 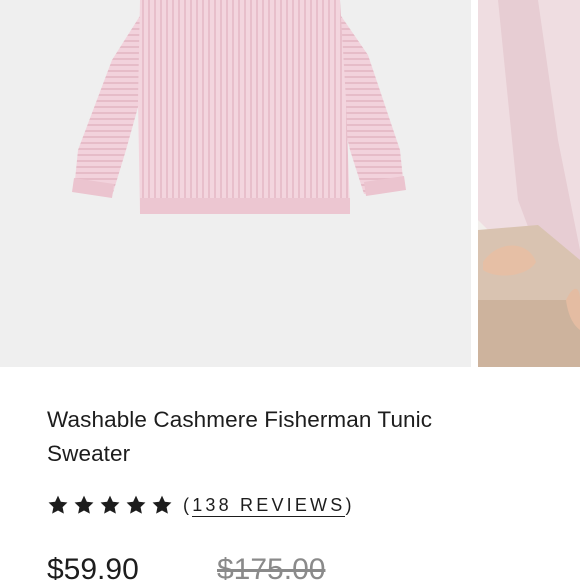 I want to click on star-rating, so click(x=110, y=505).